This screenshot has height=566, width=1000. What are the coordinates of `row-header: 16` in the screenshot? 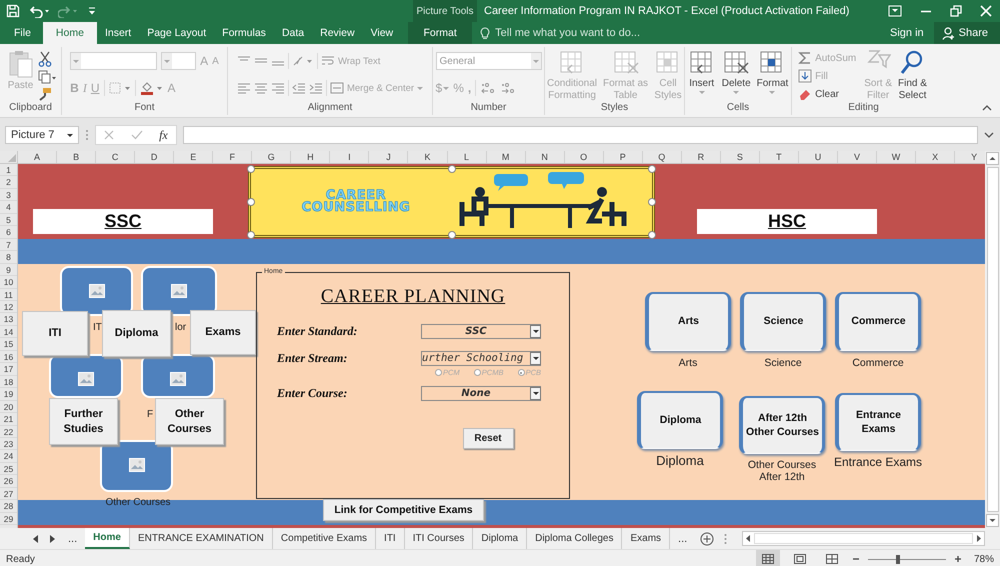 It's located at (8, 357).